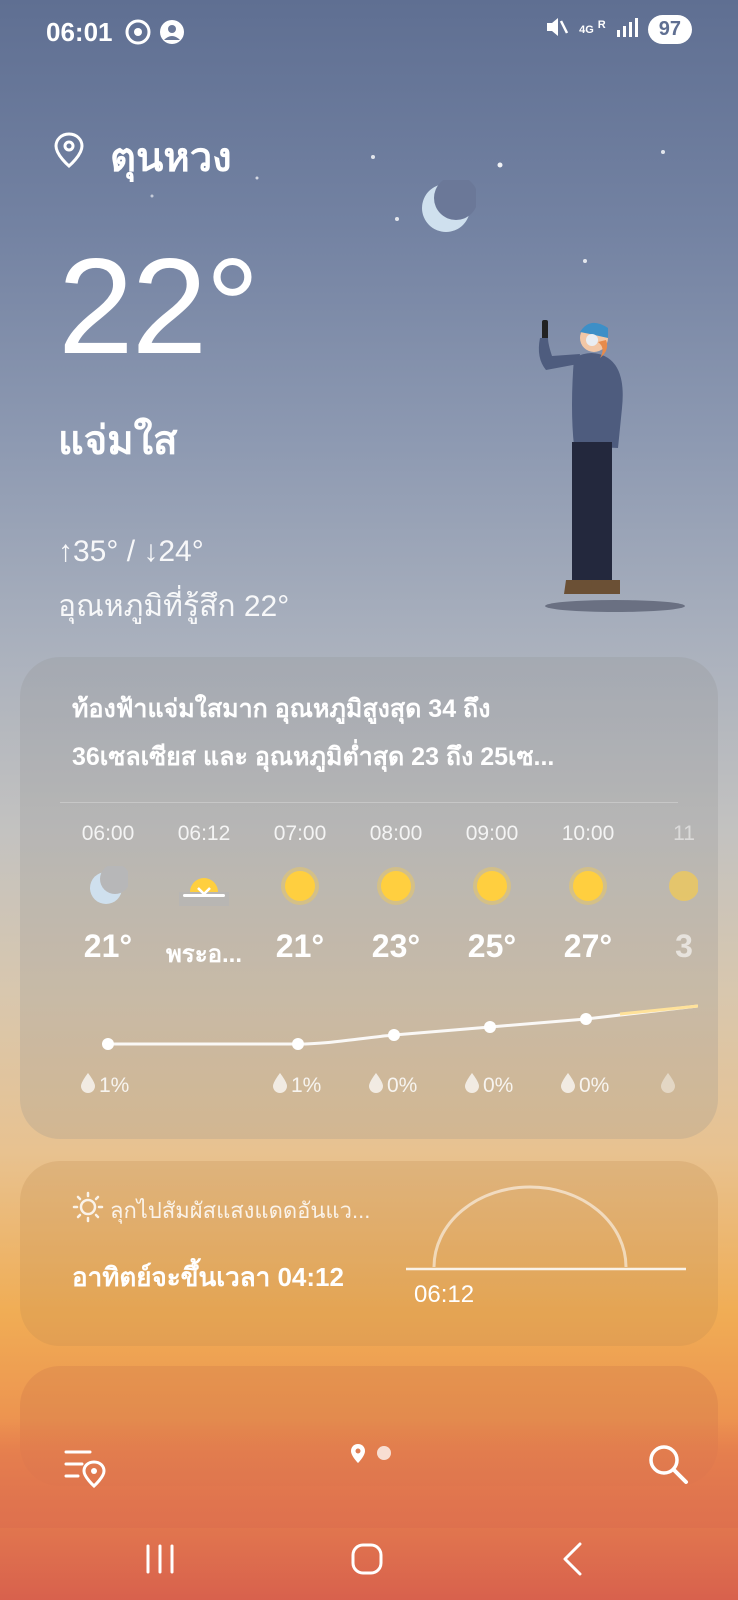 The height and width of the screenshot is (1600, 738). I want to click on hour-item: 06:00 21°, so click(108, 893).